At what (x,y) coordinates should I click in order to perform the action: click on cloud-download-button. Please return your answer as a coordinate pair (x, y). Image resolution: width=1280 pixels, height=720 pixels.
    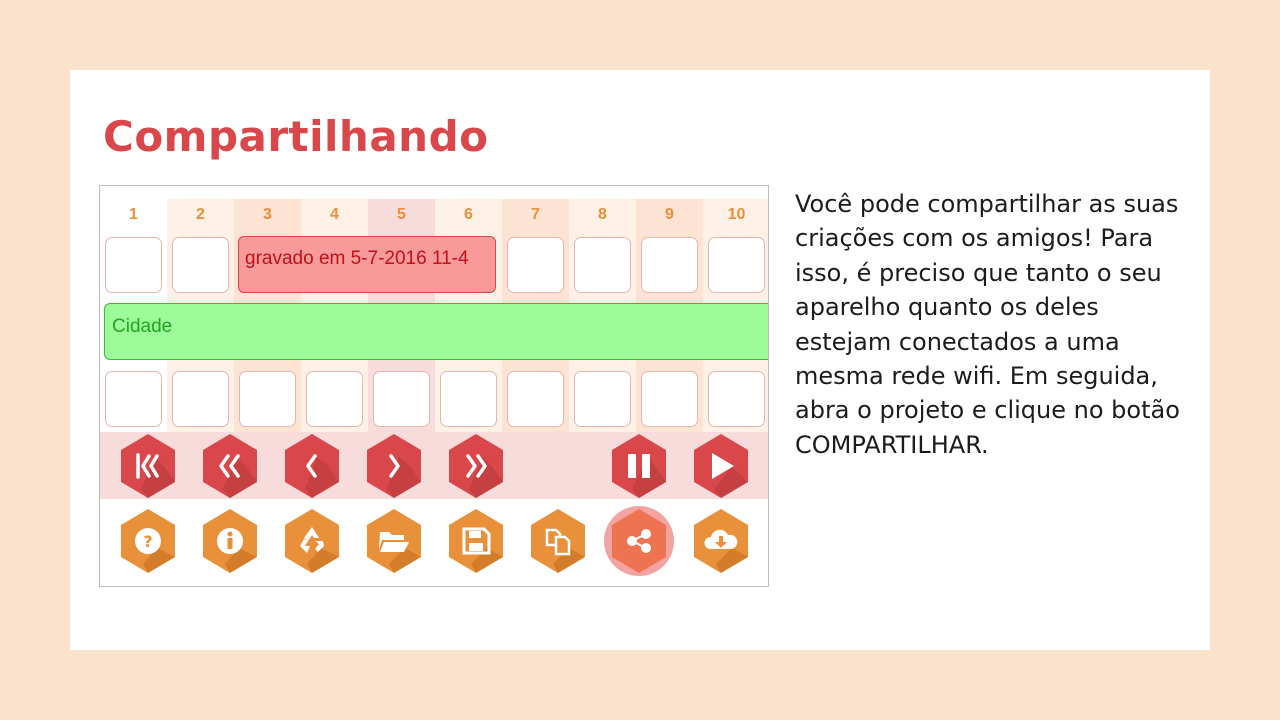
    Looking at the image, I should click on (721, 541).